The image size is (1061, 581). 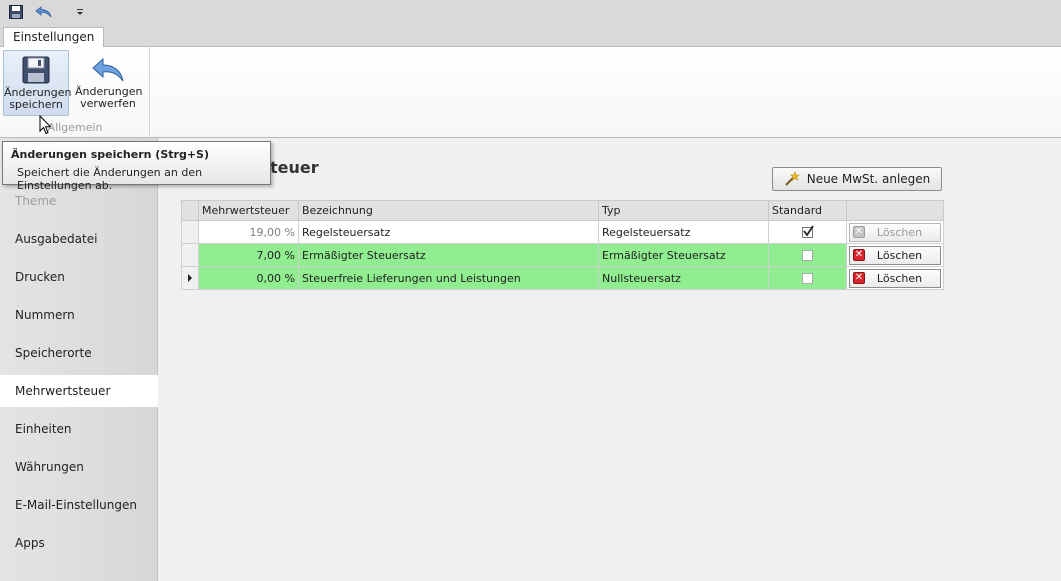 I want to click on column-header-type: Typ, so click(x=683, y=210).